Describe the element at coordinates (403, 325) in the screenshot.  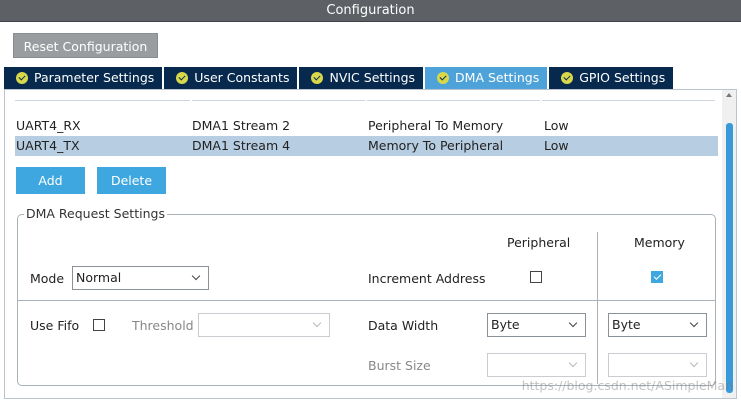
I see `data-width-label: Data Width` at that location.